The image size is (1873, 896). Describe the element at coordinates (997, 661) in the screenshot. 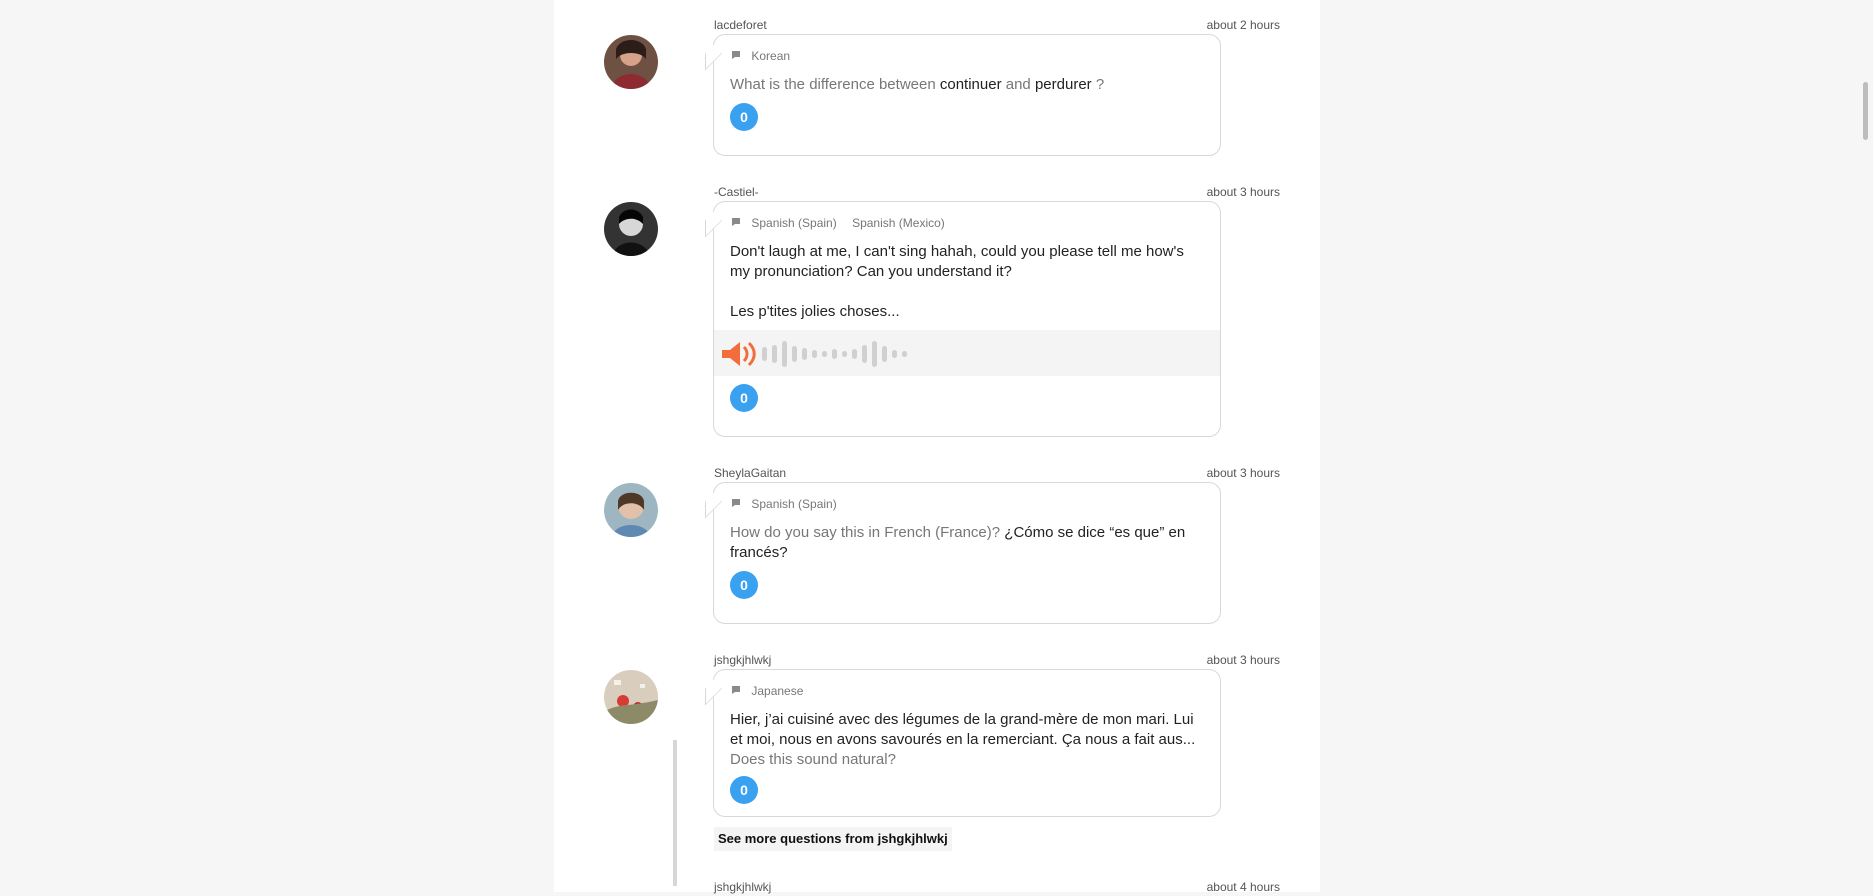

I see `question-meta: jshgkjhlwkj about 3 hours` at that location.